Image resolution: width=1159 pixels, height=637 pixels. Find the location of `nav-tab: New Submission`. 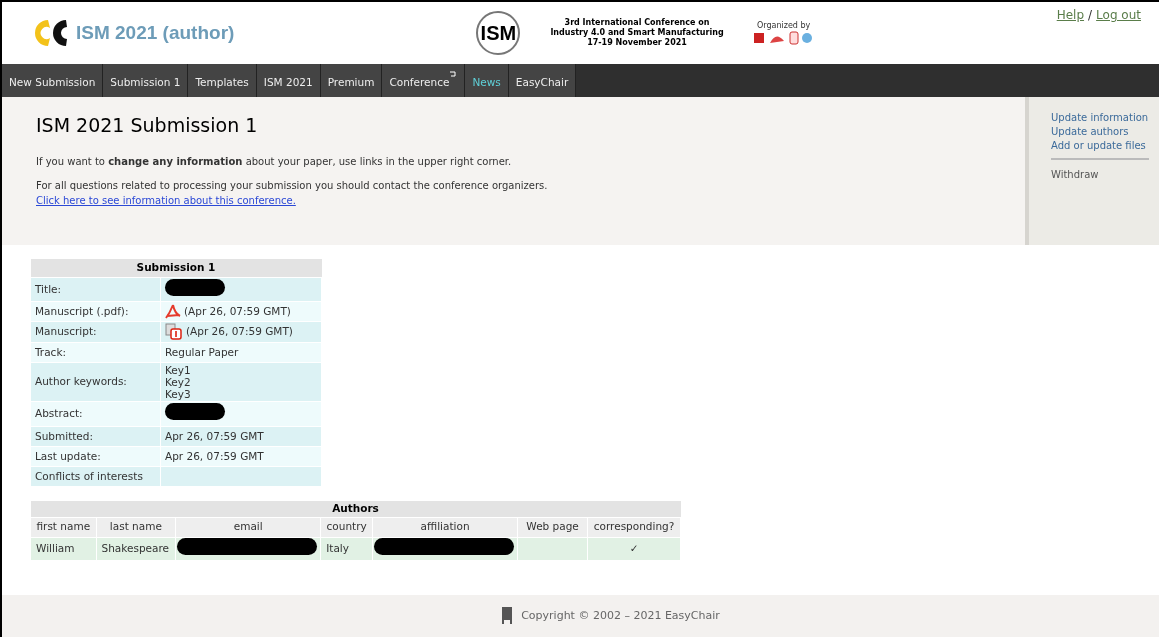

nav-tab: New Submission is located at coordinates (53, 80).